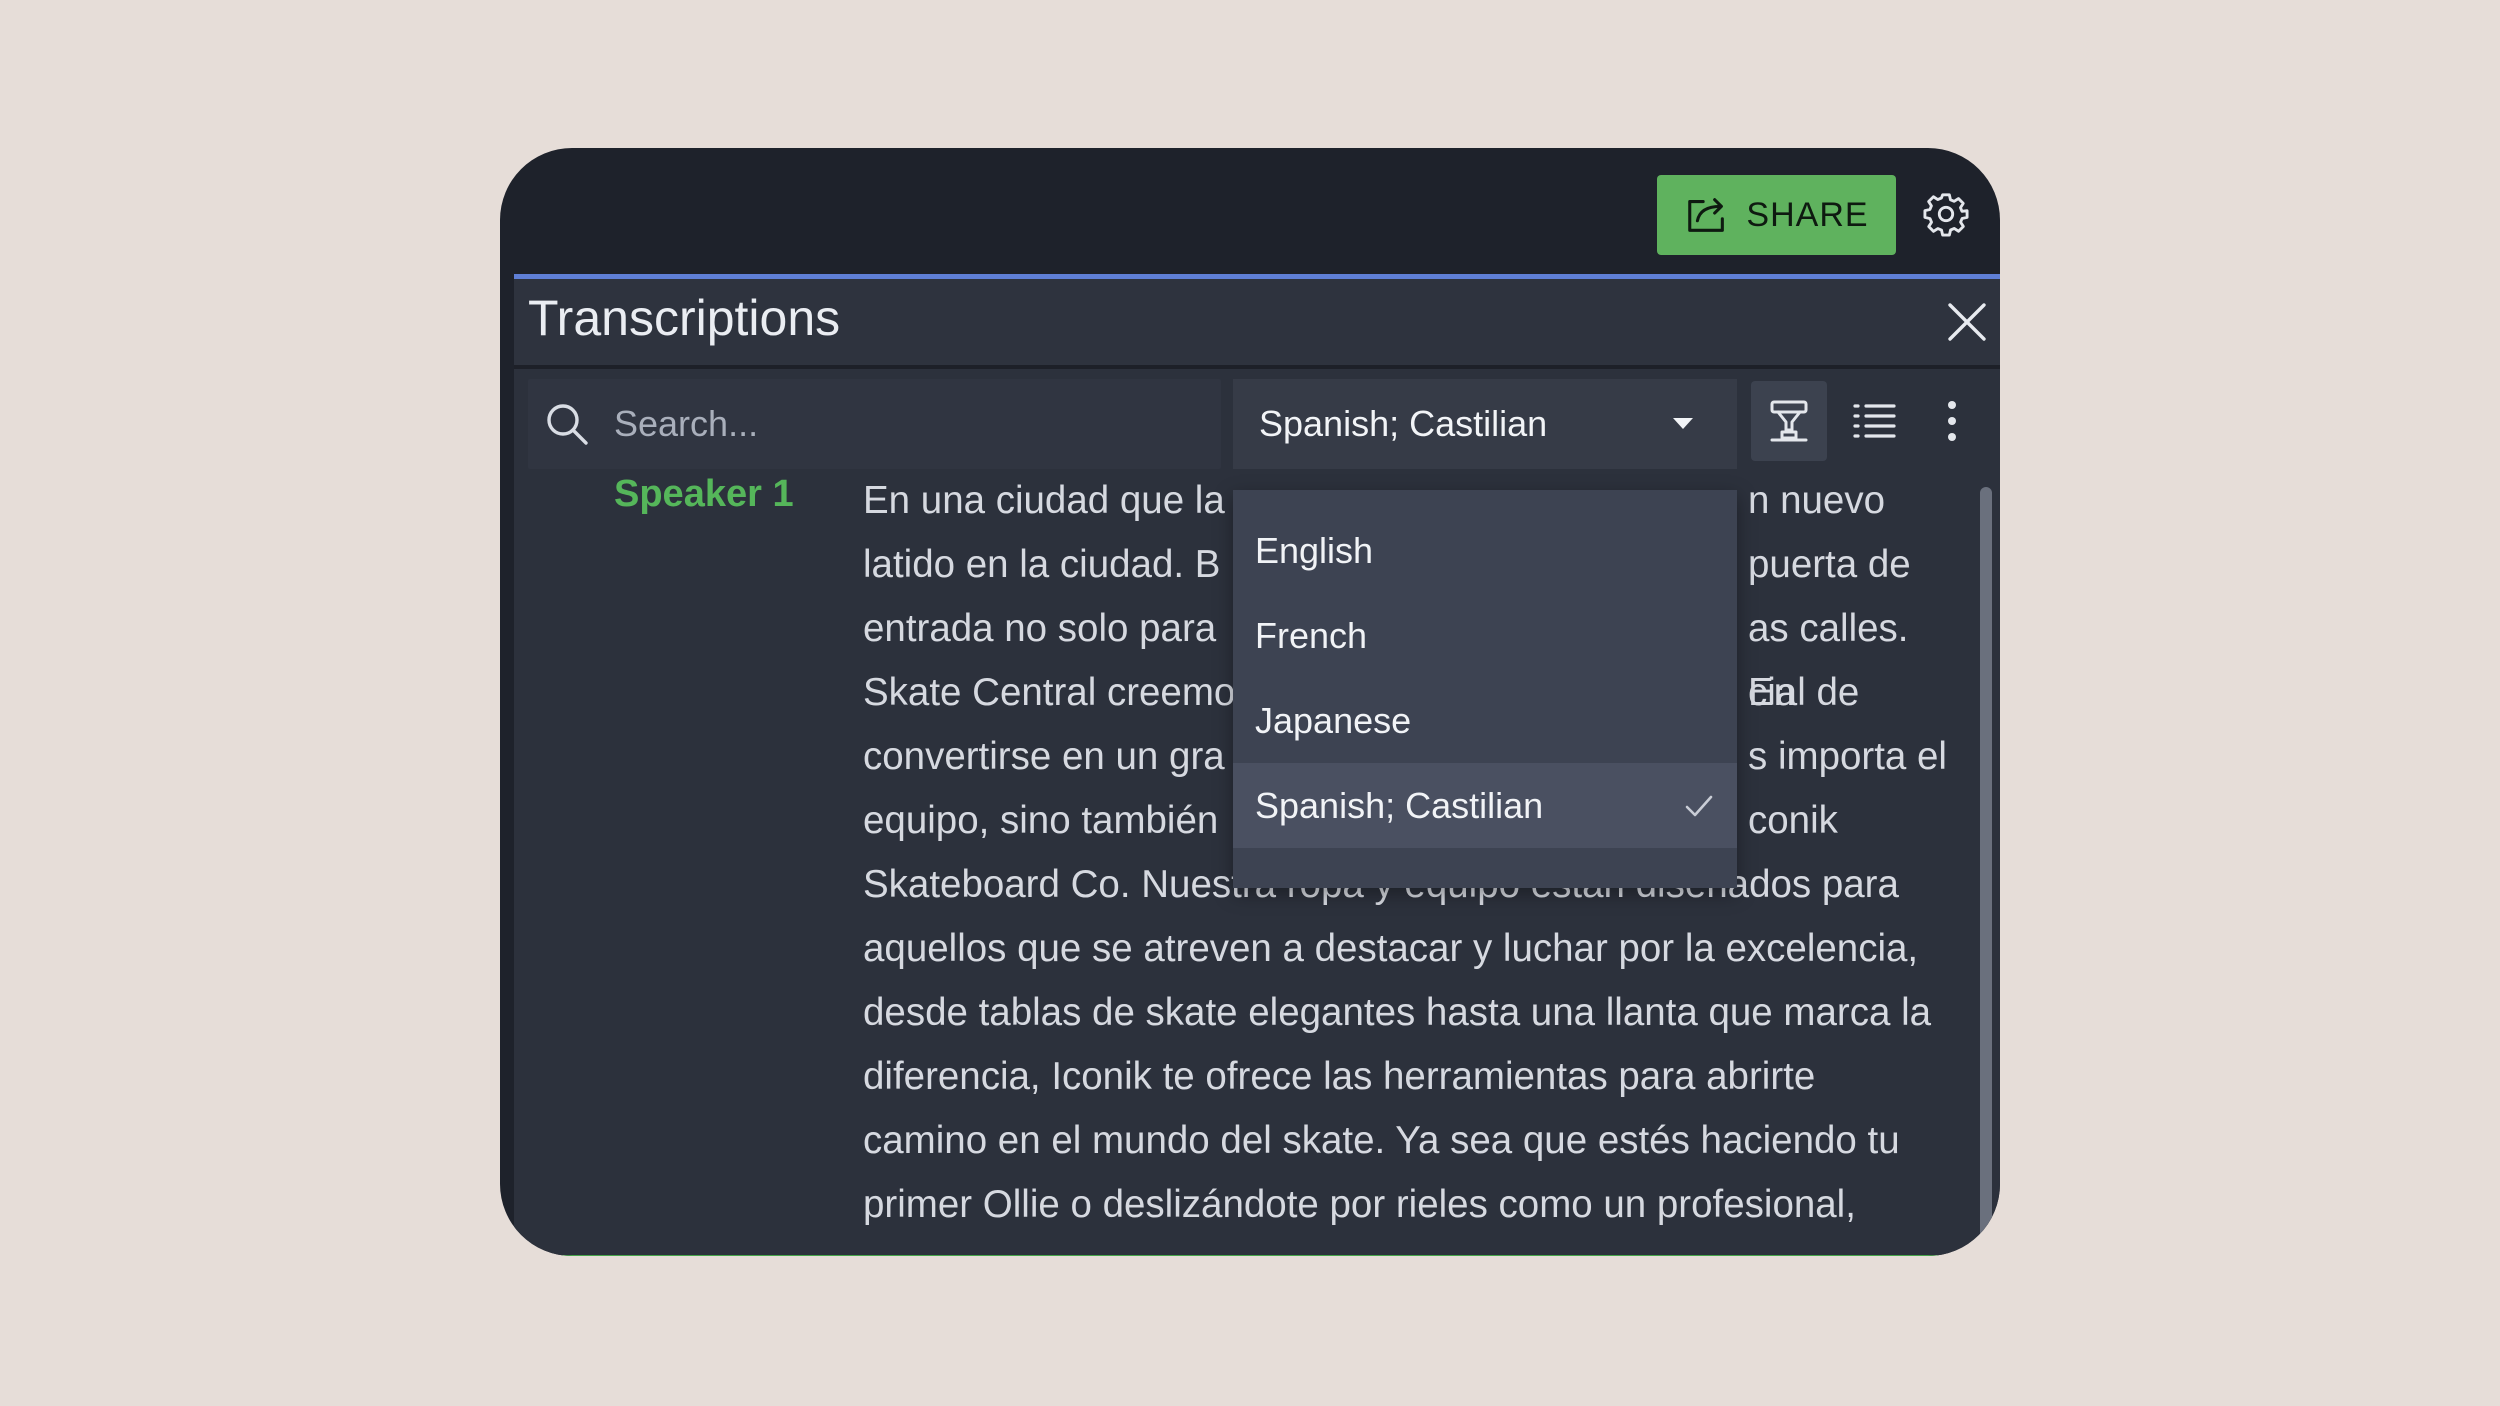 Image resolution: width=2500 pixels, height=1406 pixels. Describe the element at coordinates (684, 318) in the screenshot. I see `panel-title: Transcriptions` at that location.